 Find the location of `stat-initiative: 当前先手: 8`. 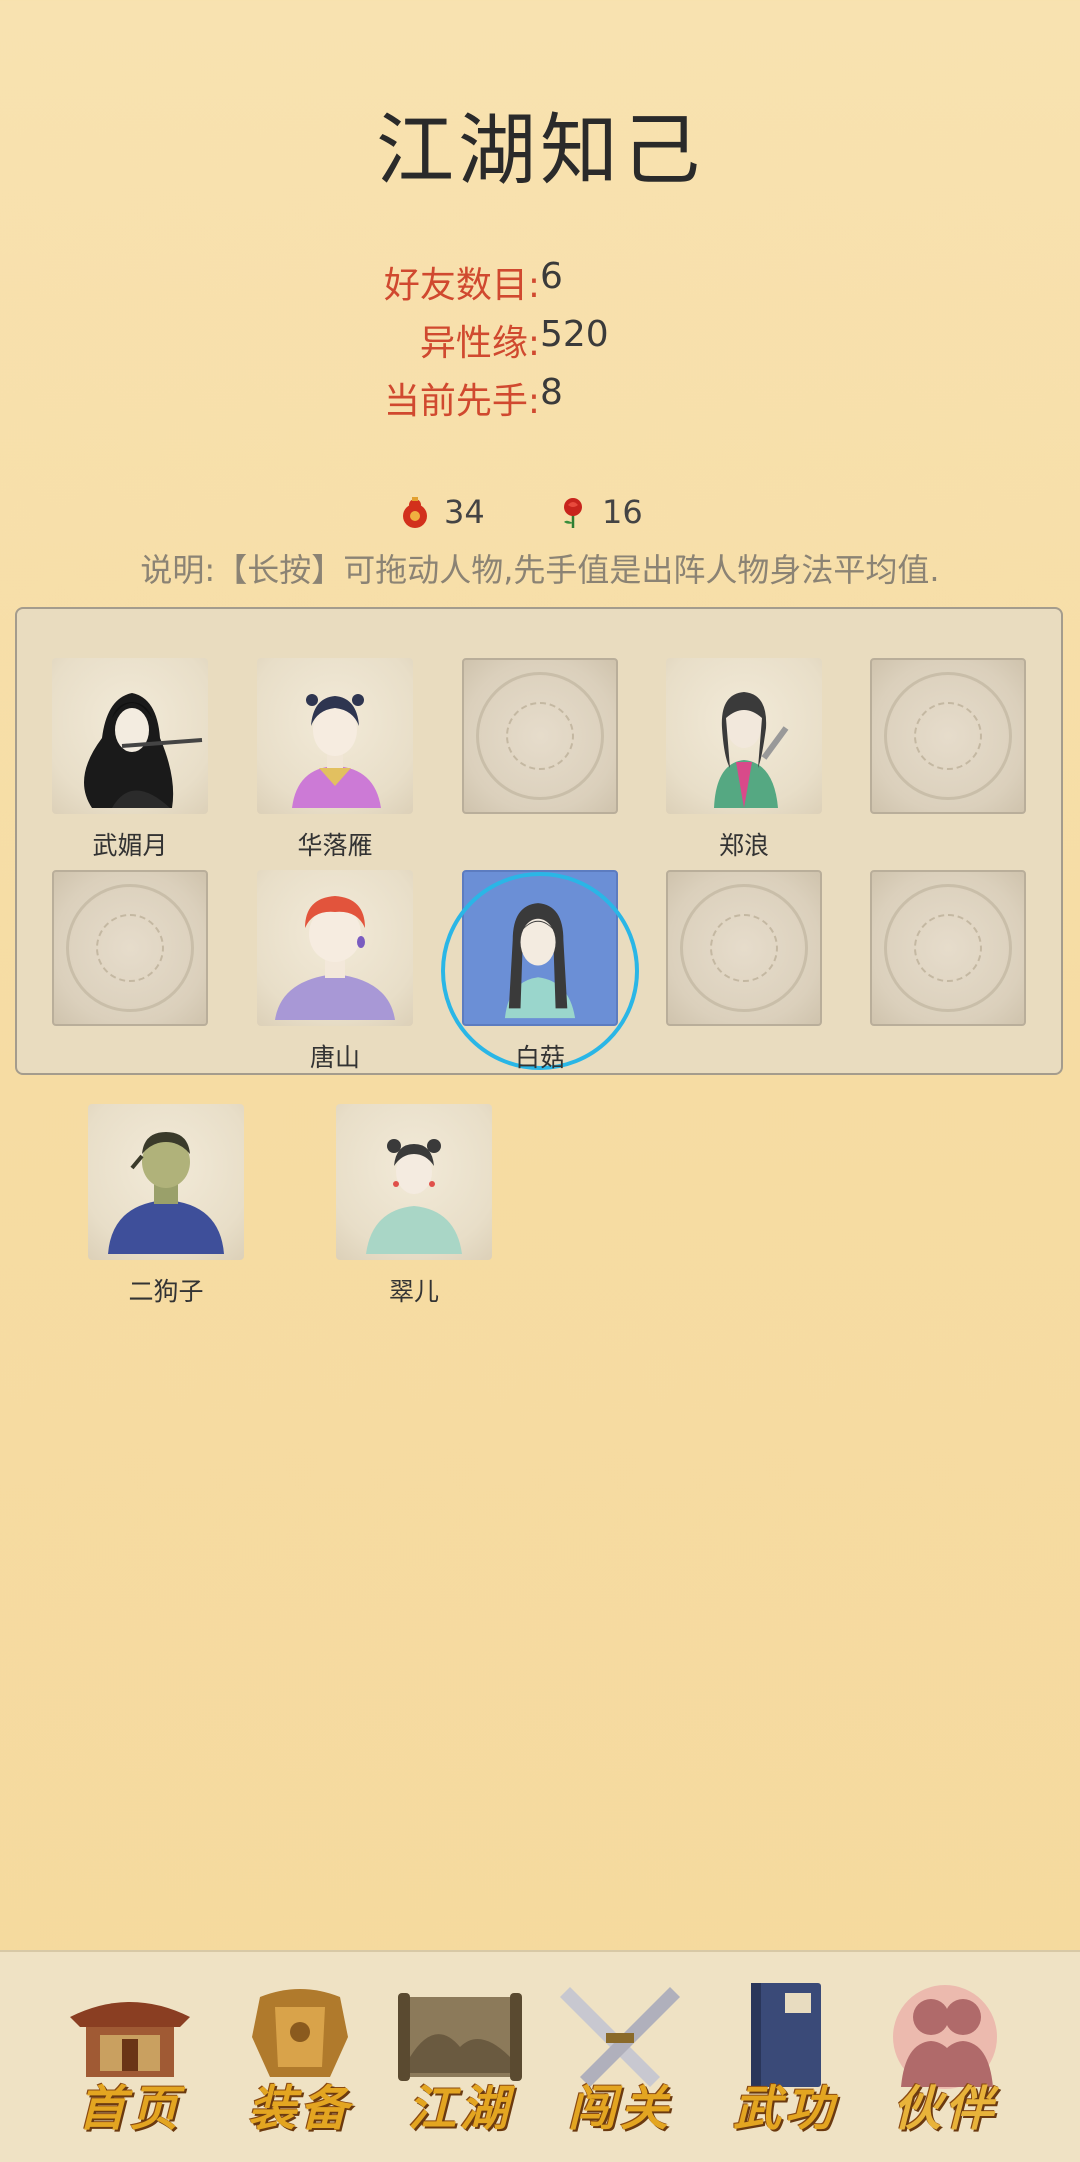

stat-initiative: 当前先手: 8 is located at coordinates (540, 402).